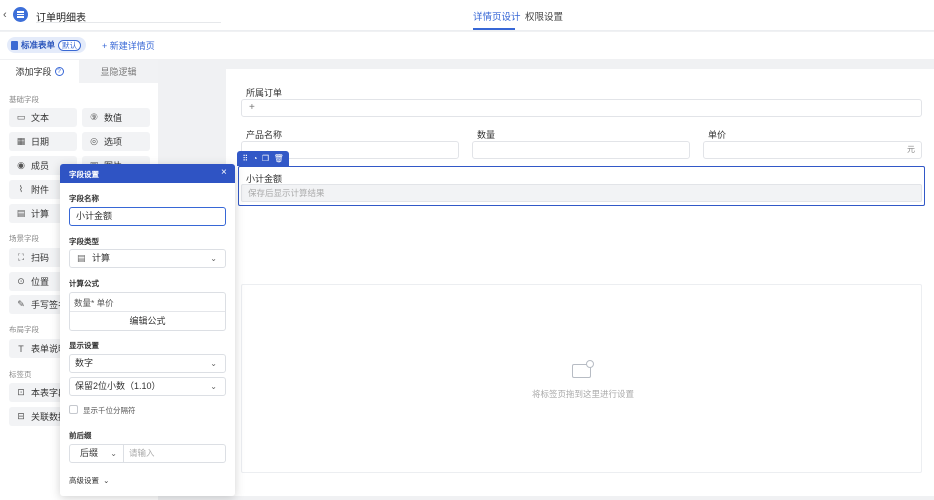 The height and width of the screenshot is (500, 934). Describe the element at coordinates (497, 16) in the screenshot. I see `tab-detail-design: 详情页设计` at that location.